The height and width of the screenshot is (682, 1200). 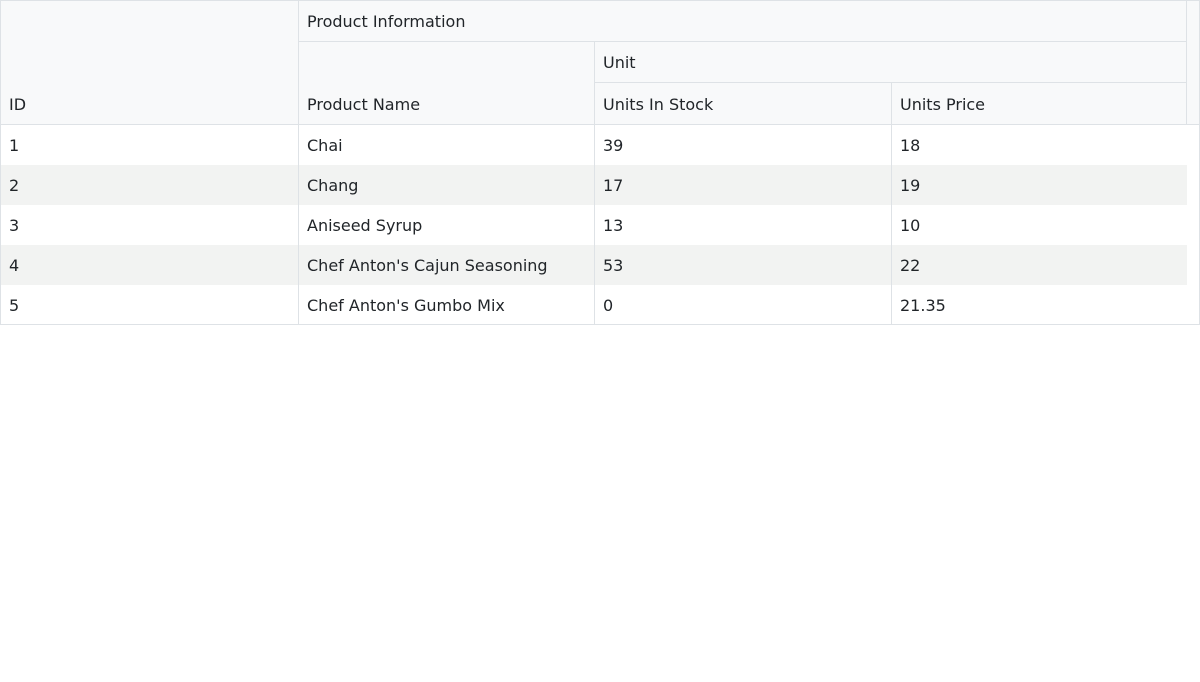 I want to click on group-header-unit: Unit, so click(x=891, y=62).